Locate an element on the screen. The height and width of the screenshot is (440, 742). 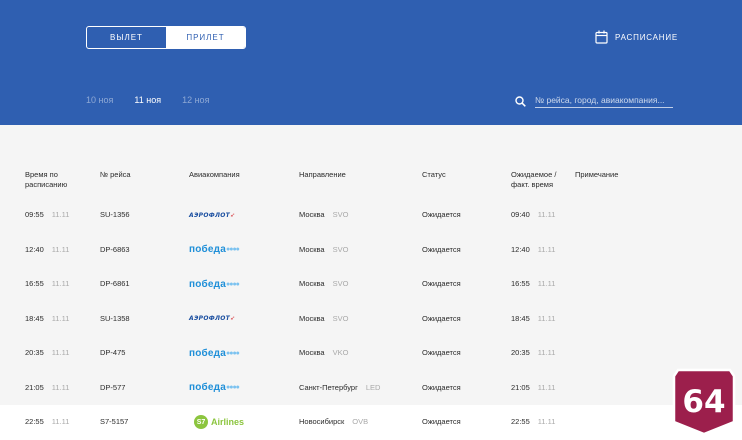
flight-number: S7-5157 is located at coordinates (114, 421).